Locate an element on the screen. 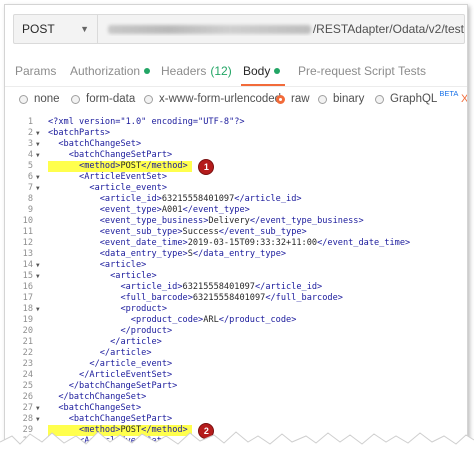 This screenshot has width=474, height=469. tab-pre-request-script: Pre-request Script is located at coordinates (346, 71).